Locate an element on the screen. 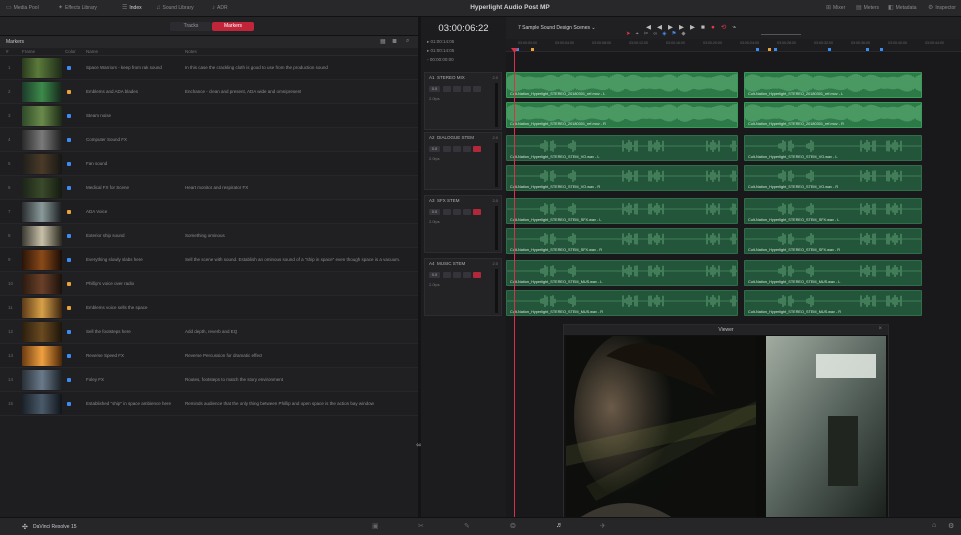 The width and height of the screenshot is (961, 535). marker-icon: ◆ is located at coordinates (685, 34).